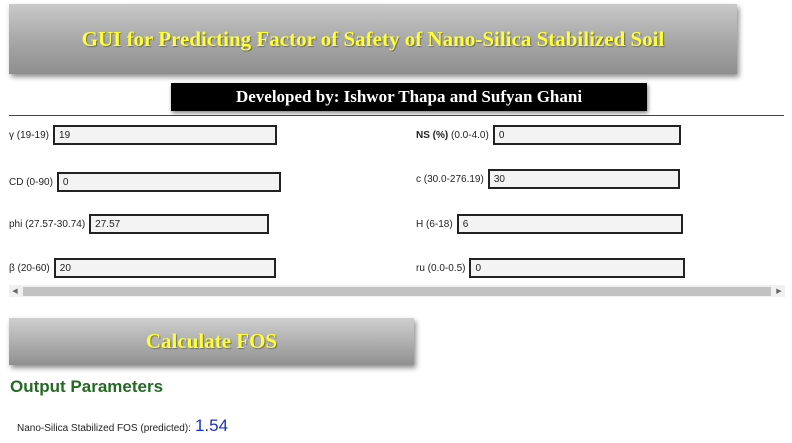  What do you see at coordinates (779, 291) in the screenshot?
I see `scroll-right-icon: ▶` at bounding box center [779, 291].